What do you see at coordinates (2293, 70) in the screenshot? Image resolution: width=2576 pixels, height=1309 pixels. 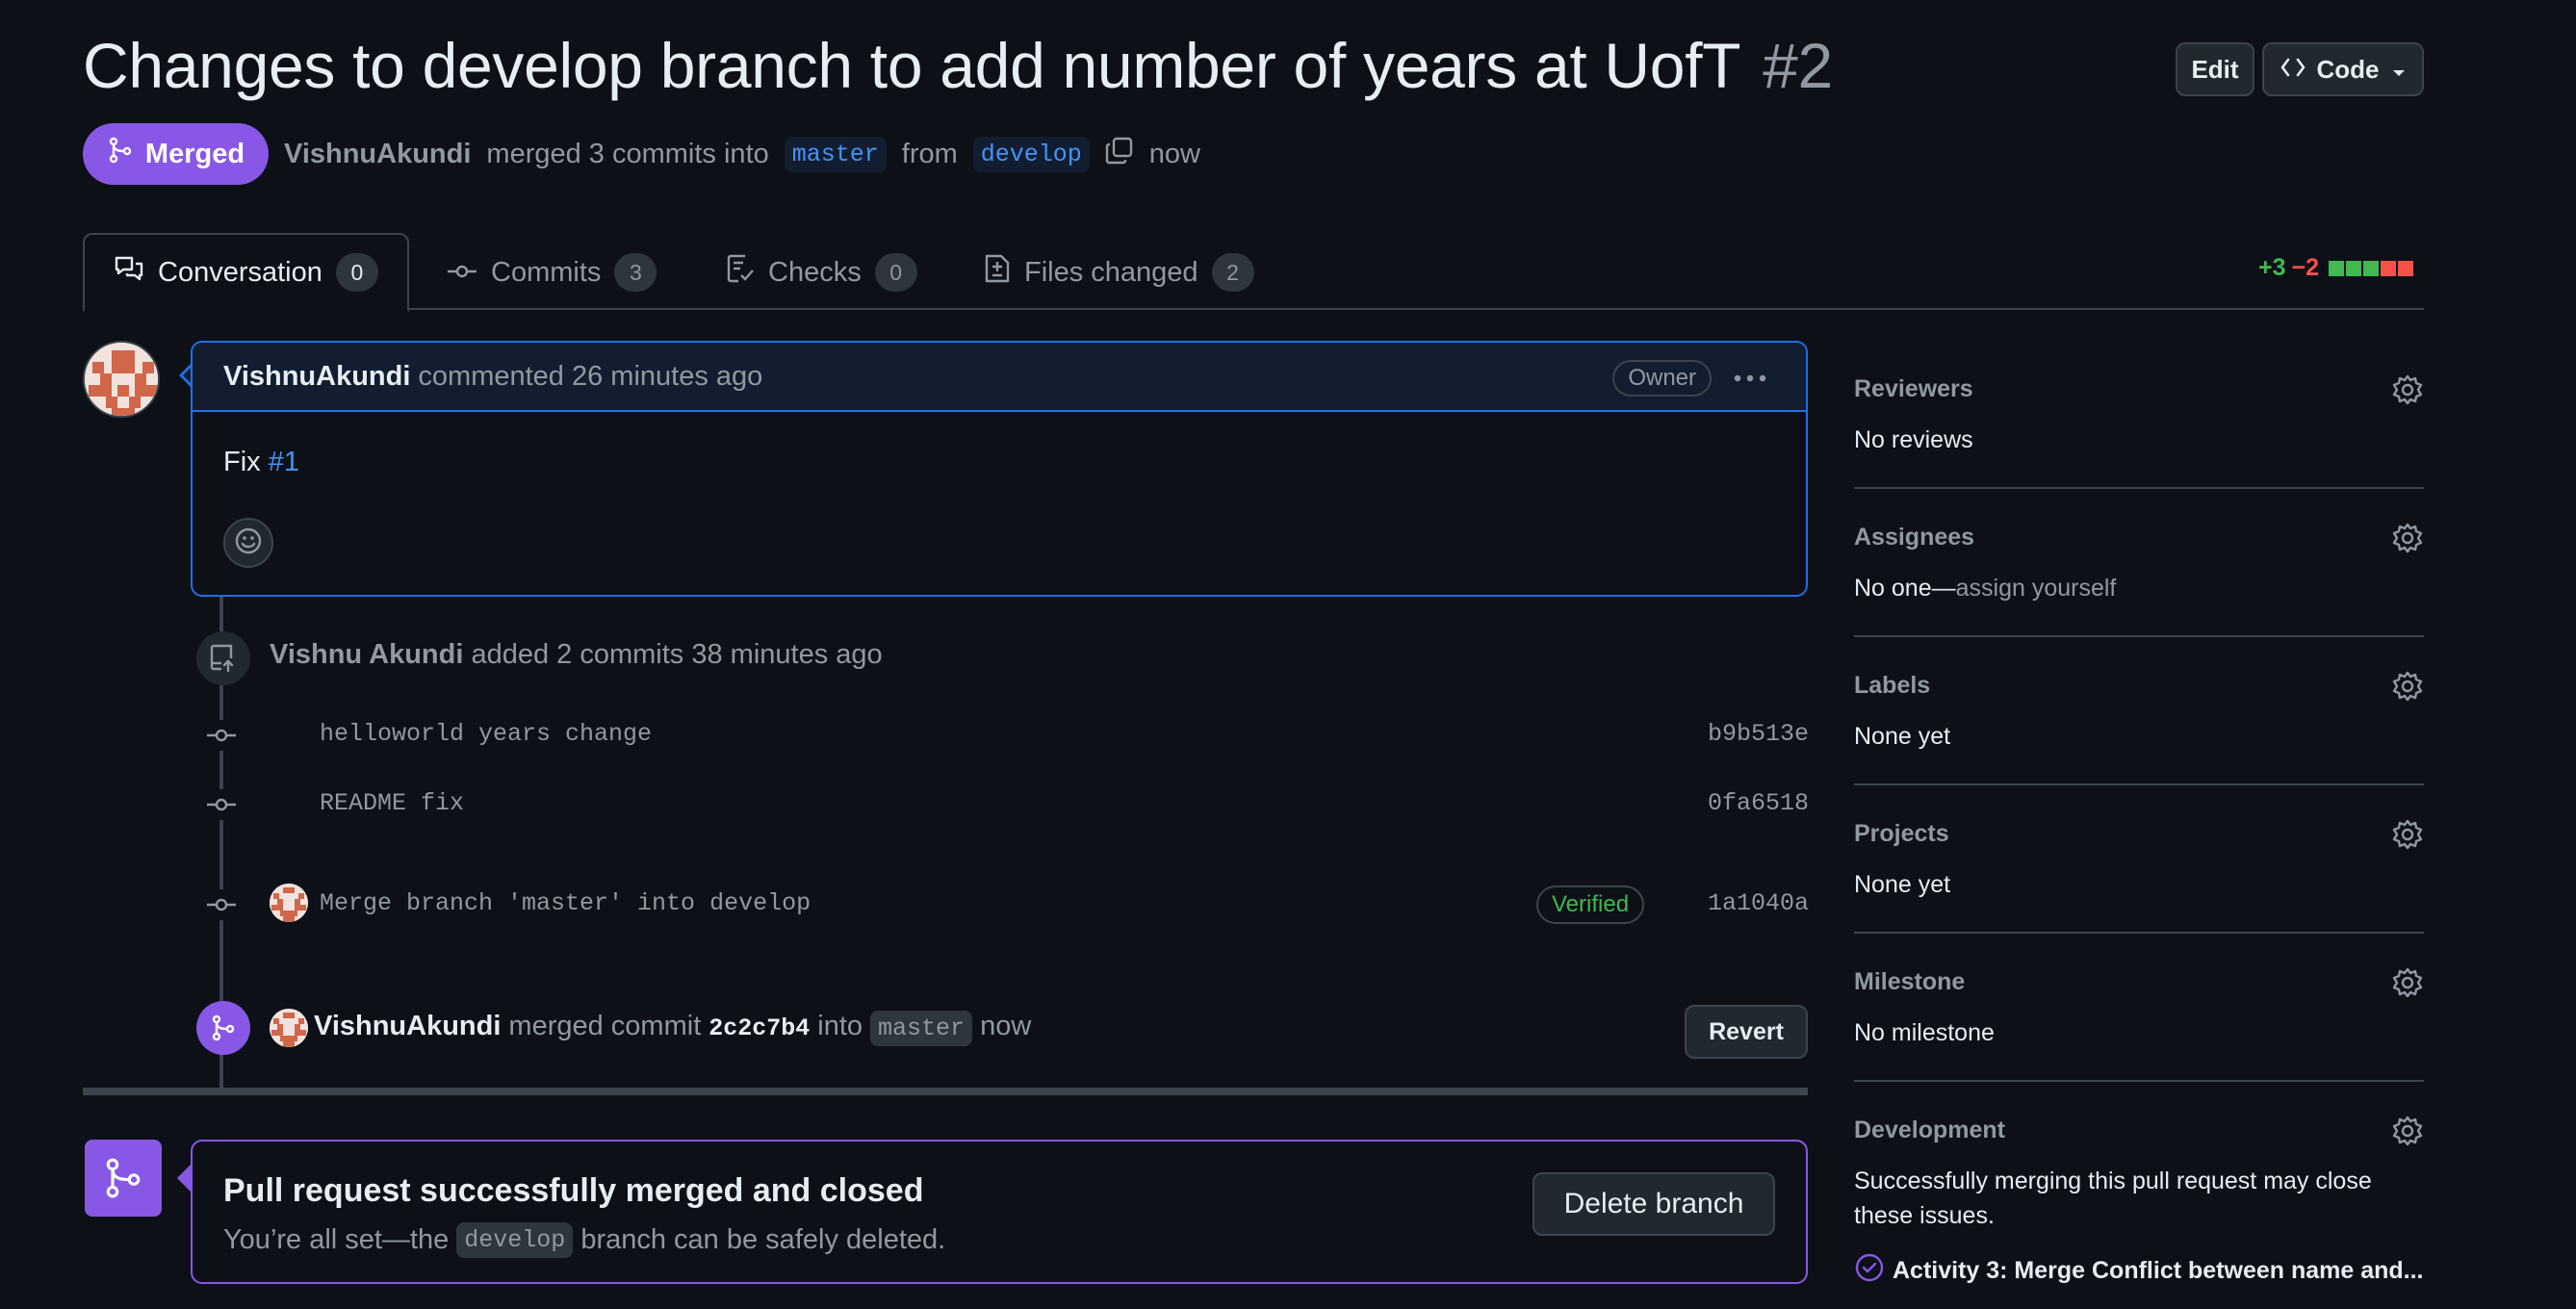 I see `code-icon` at bounding box center [2293, 70].